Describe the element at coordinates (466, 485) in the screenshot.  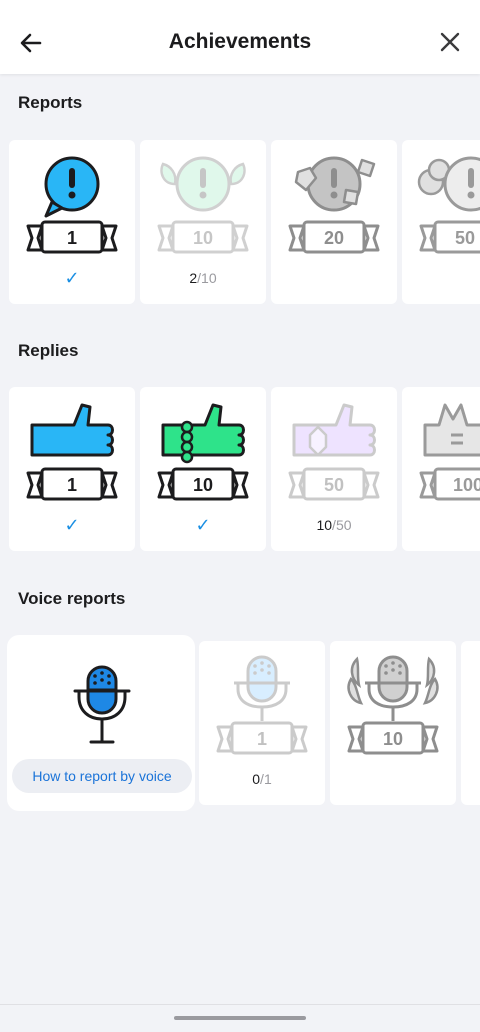
I see `badge-label: 100` at that location.